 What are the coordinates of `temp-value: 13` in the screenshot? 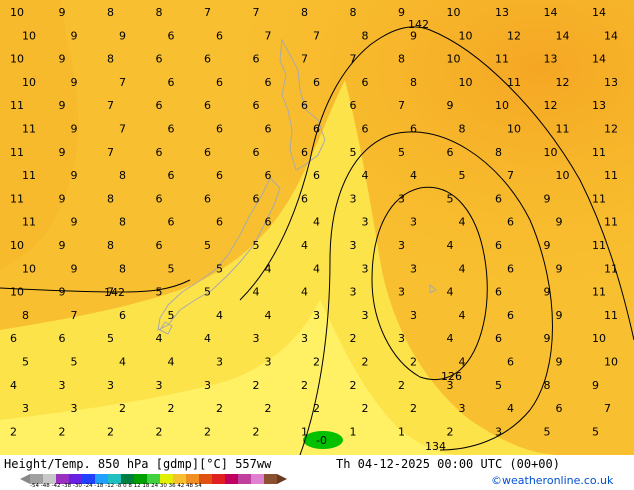 It's located at (599, 105).